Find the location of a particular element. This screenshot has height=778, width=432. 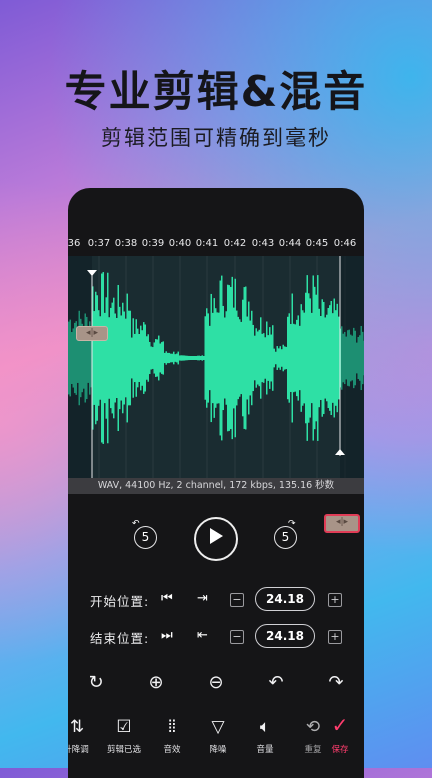

start-position-value: 24.18 is located at coordinates (285, 599).